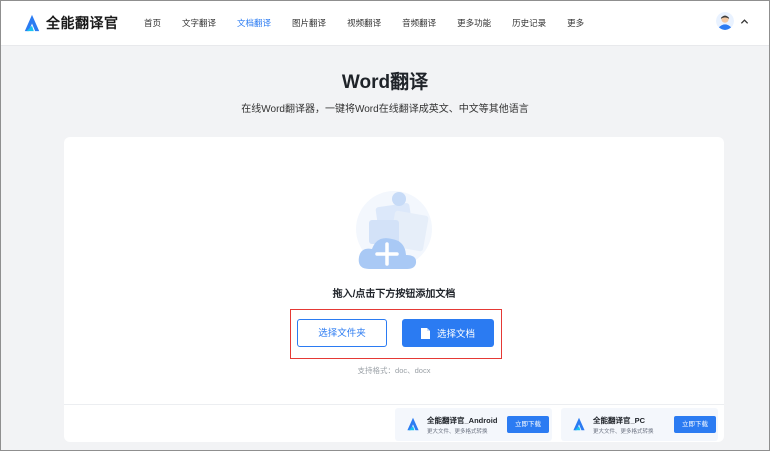  Describe the element at coordinates (419, 23) in the screenshot. I see `nav-item-audio-translate: 音频翻译` at that location.